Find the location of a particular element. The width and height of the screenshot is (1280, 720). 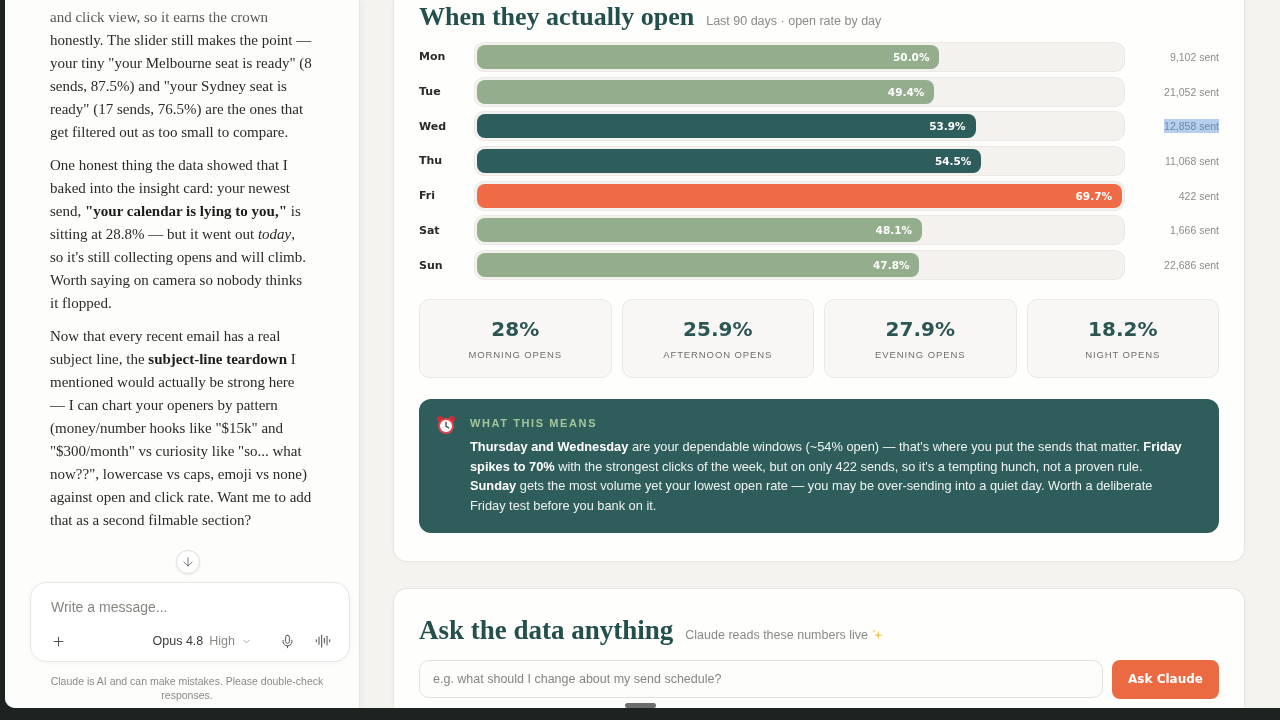

section-title: Ask the data anything is located at coordinates (546, 630).